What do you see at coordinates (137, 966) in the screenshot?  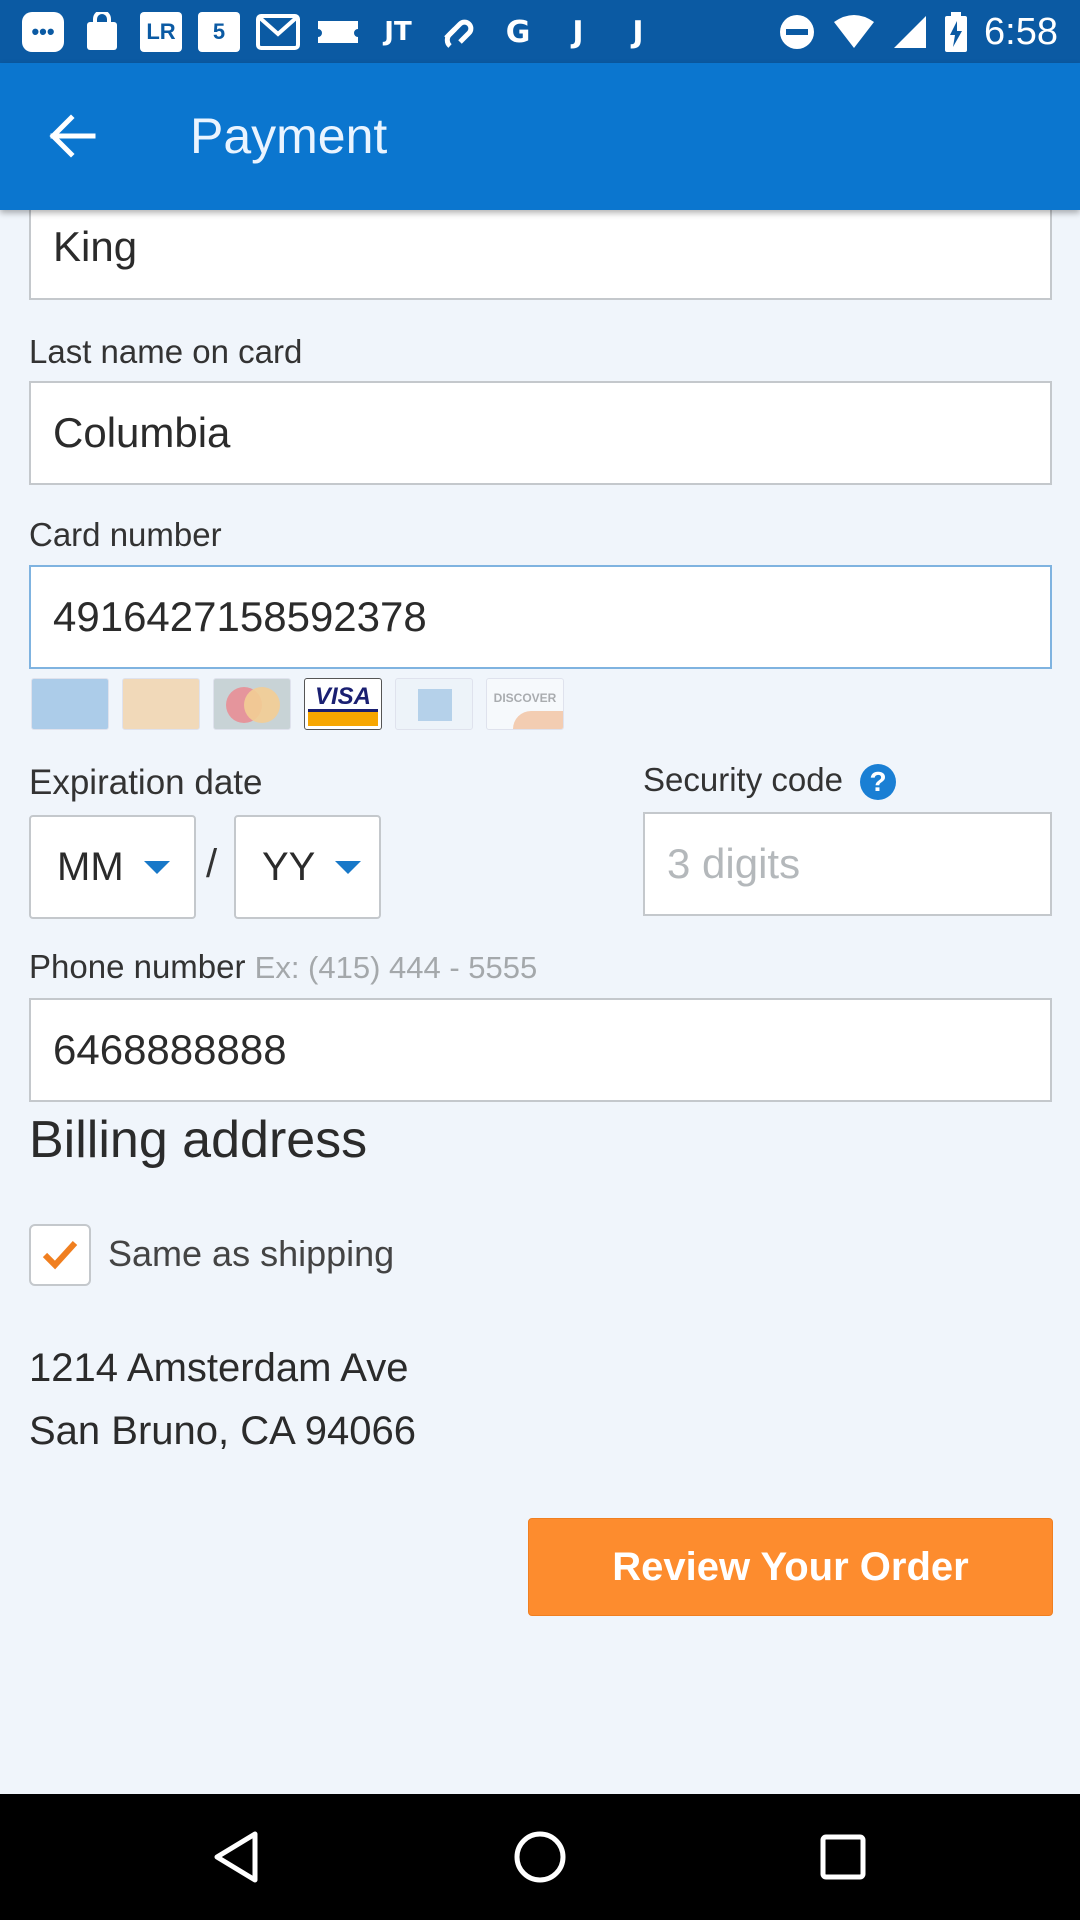 I see `phone-label-text: Phone number` at bounding box center [137, 966].